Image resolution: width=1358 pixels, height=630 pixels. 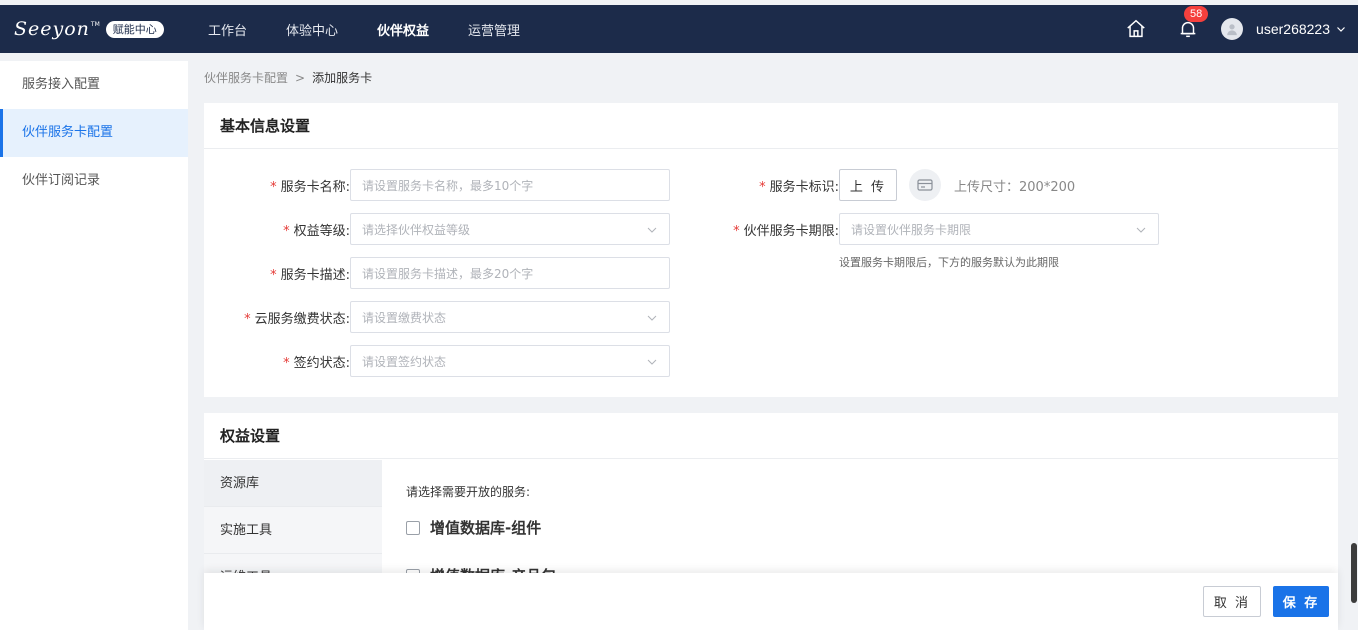 What do you see at coordinates (1015, 187) in the screenshot?
I see `upload-size-hint: 上传尺寸：200*200` at bounding box center [1015, 187].